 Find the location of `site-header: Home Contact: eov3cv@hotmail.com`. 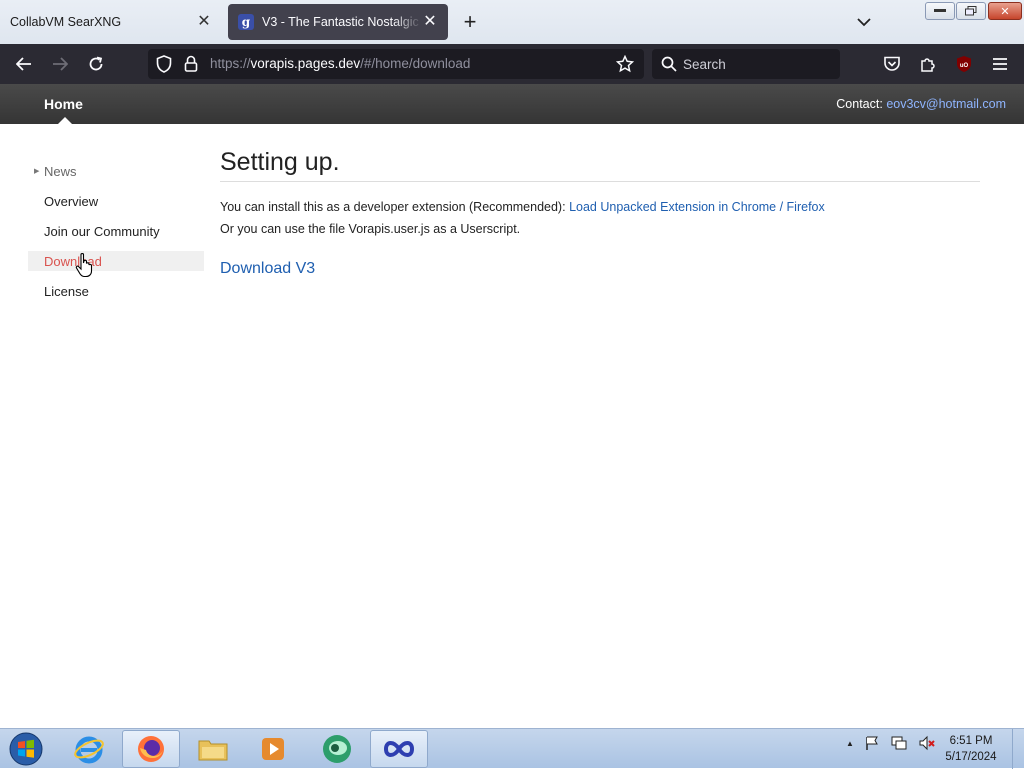

site-header: Home Contact: eov3cv@hotmail.com is located at coordinates (512, 104).